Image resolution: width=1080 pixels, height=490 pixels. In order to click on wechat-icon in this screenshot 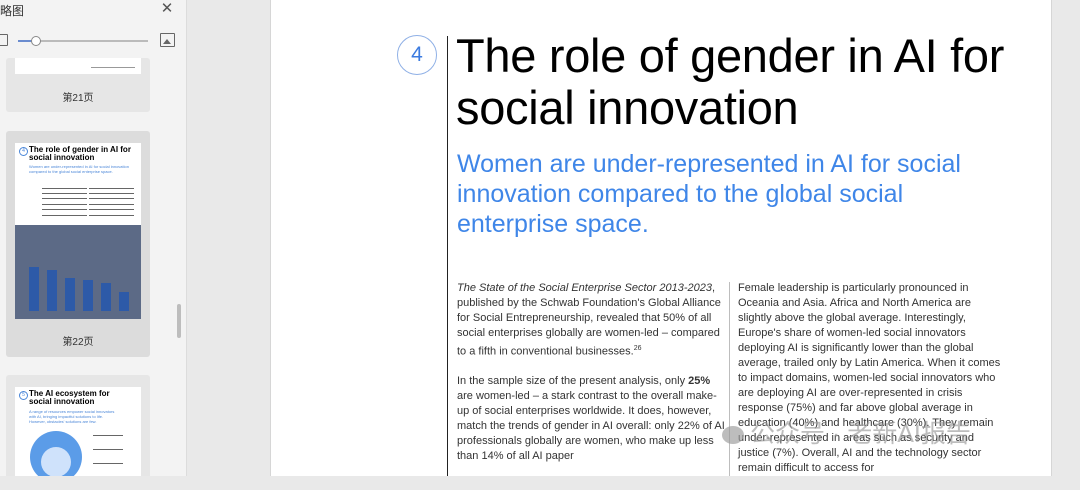, I will do `click(733, 435)`.